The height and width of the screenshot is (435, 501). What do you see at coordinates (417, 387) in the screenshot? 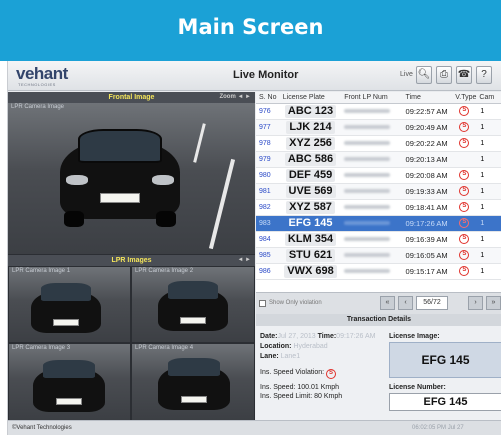
I see `license-number-label: License Number:` at bounding box center [417, 387].